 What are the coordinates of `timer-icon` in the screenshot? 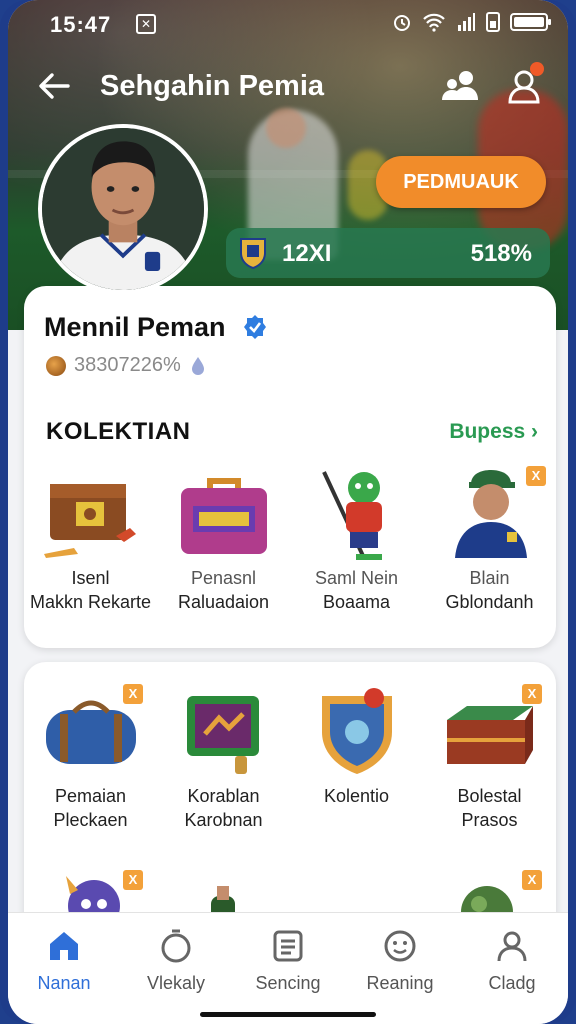 It's located at (176, 946).